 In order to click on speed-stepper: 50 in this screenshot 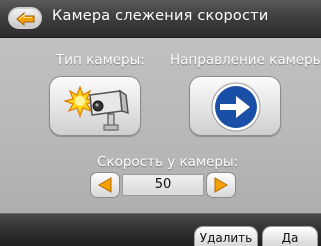, I will do `click(163, 185)`.